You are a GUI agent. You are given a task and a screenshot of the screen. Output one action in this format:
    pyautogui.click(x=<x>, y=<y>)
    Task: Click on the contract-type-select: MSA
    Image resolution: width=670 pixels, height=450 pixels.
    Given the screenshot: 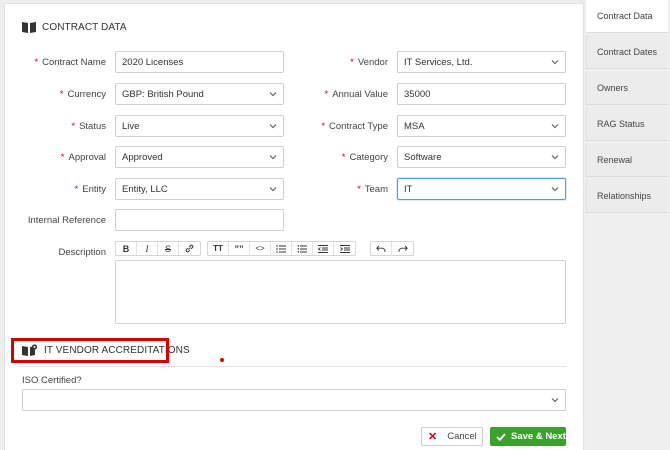 What is the action you would take?
    pyautogui.click(x=481, y=126)
    